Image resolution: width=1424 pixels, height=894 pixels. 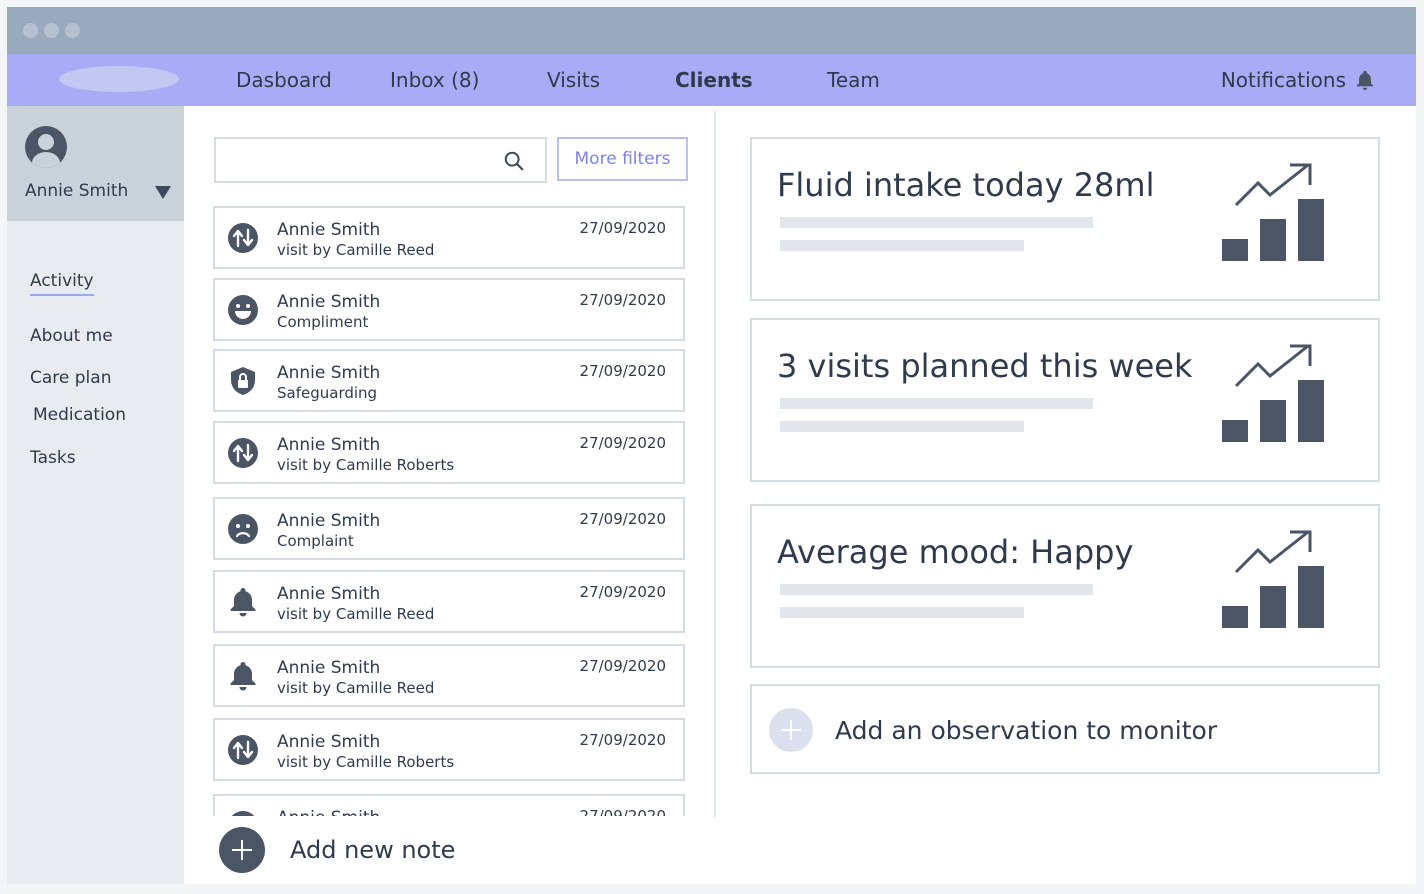 What do you see at coordinates (449, 309) in the screenshot?
I see `note-item: Annie Smith Compliment 27/09/2020` at bounding box center [449, 309].